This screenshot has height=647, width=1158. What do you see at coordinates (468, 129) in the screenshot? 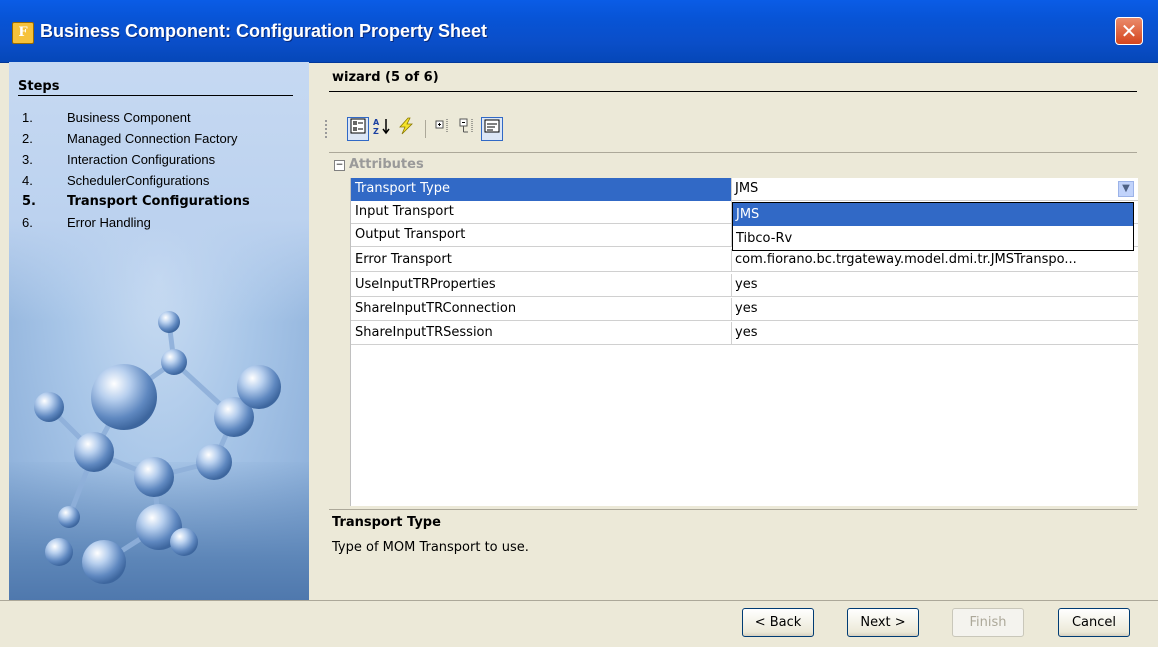
I see `collapse-all-icon` at bounding box center [468, 129].